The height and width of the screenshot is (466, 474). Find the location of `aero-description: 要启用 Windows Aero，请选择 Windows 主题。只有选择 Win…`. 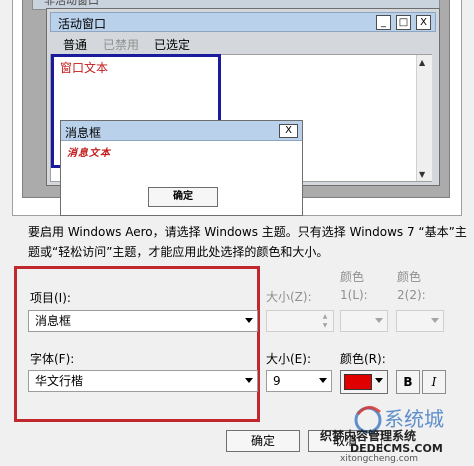

aero-description: 要启用 Windows Aero，请选择 Windows 主题。只有选择 Win… is located at coordinates (247, 242).